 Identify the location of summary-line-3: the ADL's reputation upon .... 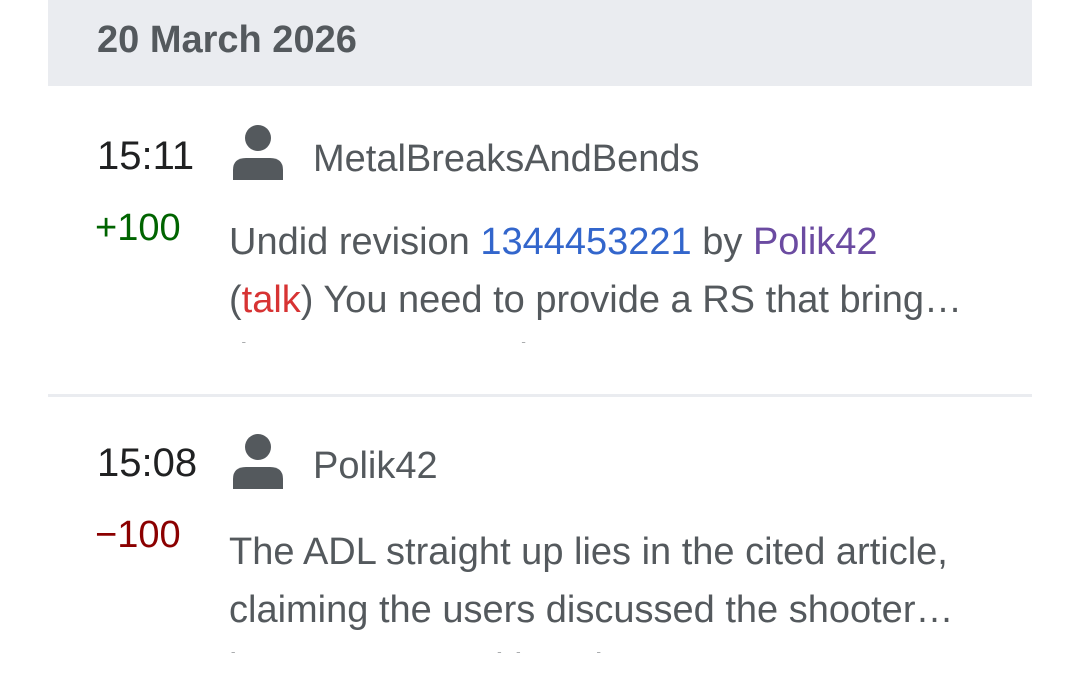
(629, 336).